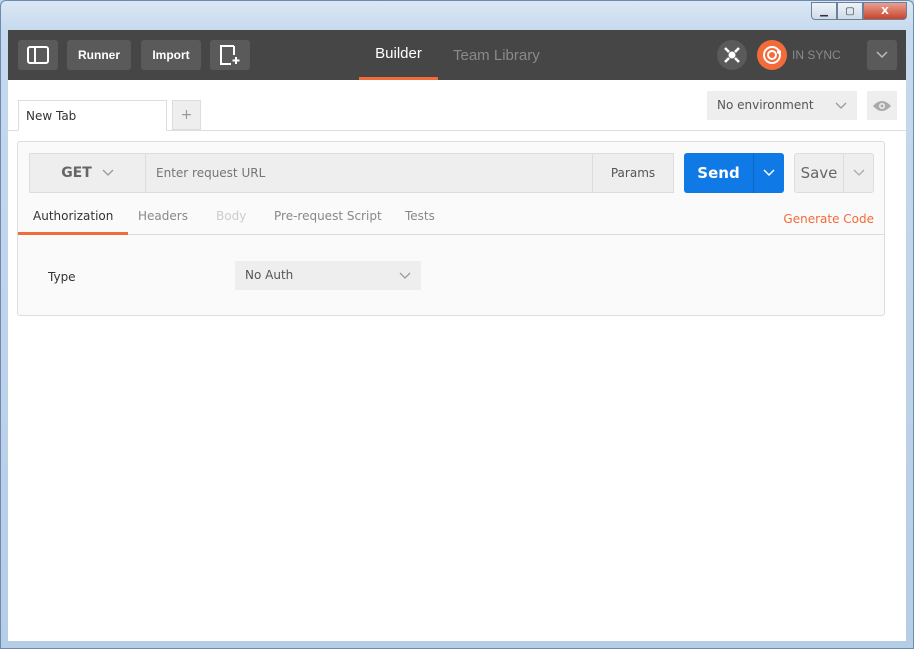  I want to click on send-options-button, so click(769, 173).